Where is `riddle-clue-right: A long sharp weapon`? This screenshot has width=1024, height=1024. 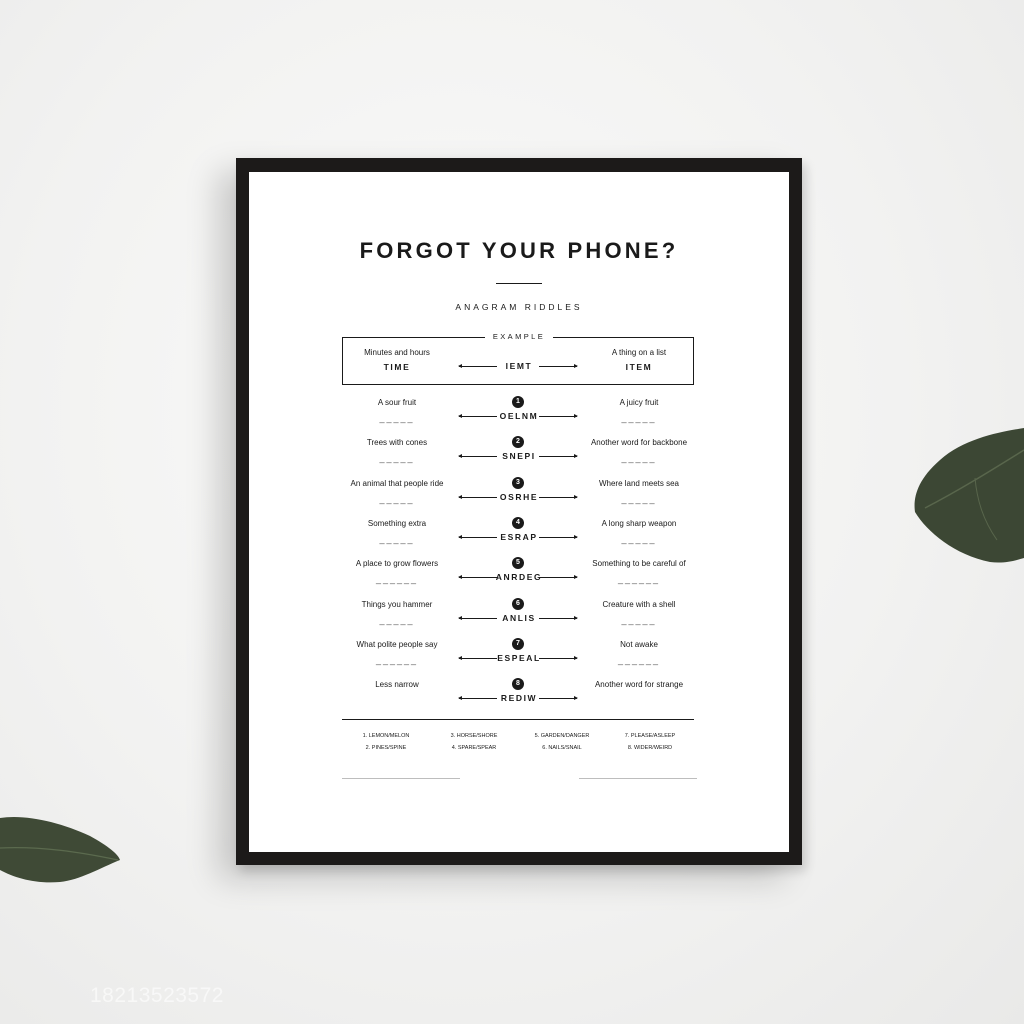 riddle-clue-right: A long sharp weapon is located at coordinates (639, 523).